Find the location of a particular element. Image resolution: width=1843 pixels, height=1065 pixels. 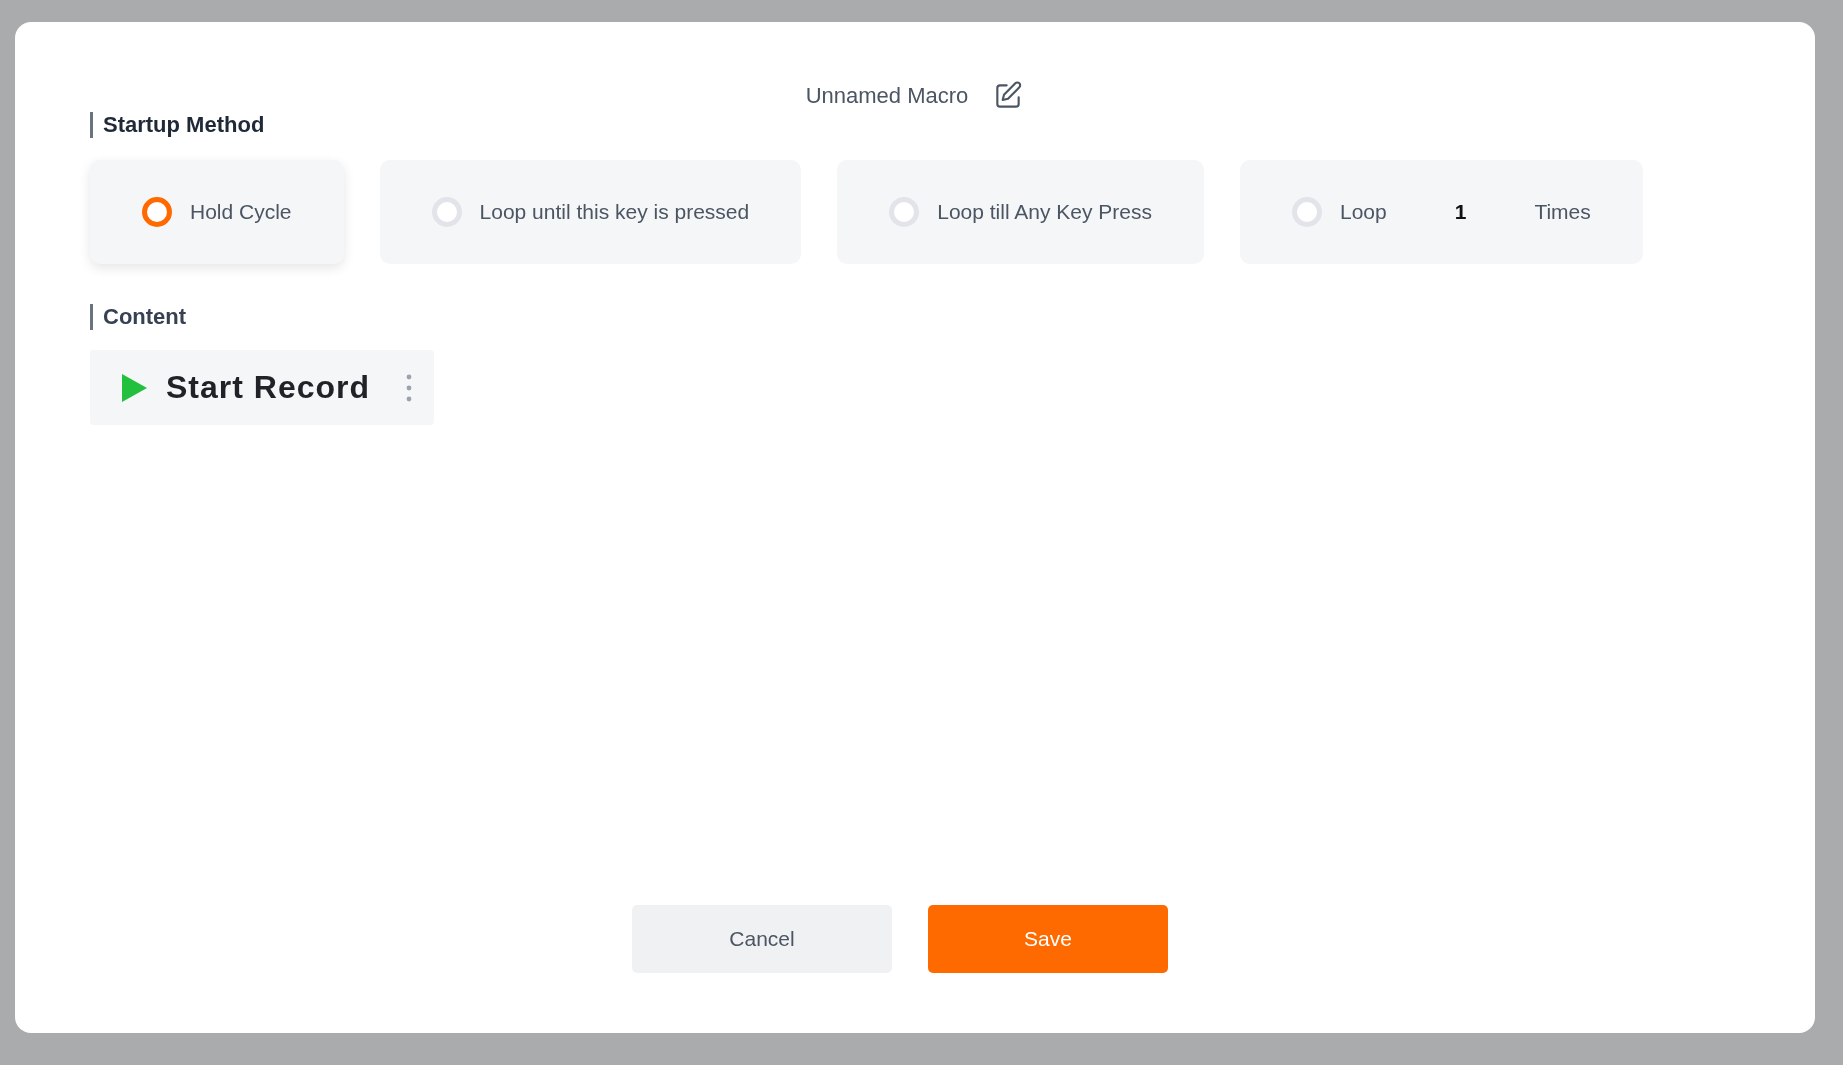

startup-option: Loop till Any Key Press is located at coordinates (1020, 212).